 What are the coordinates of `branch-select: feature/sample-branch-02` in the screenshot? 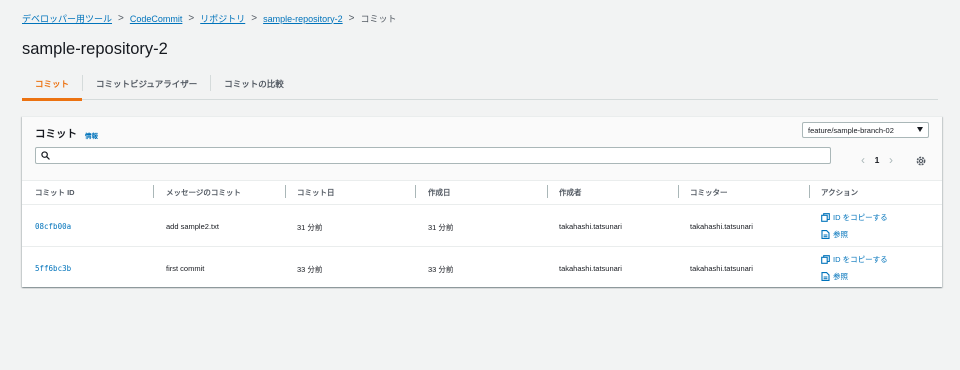 It's located at (865, 130).